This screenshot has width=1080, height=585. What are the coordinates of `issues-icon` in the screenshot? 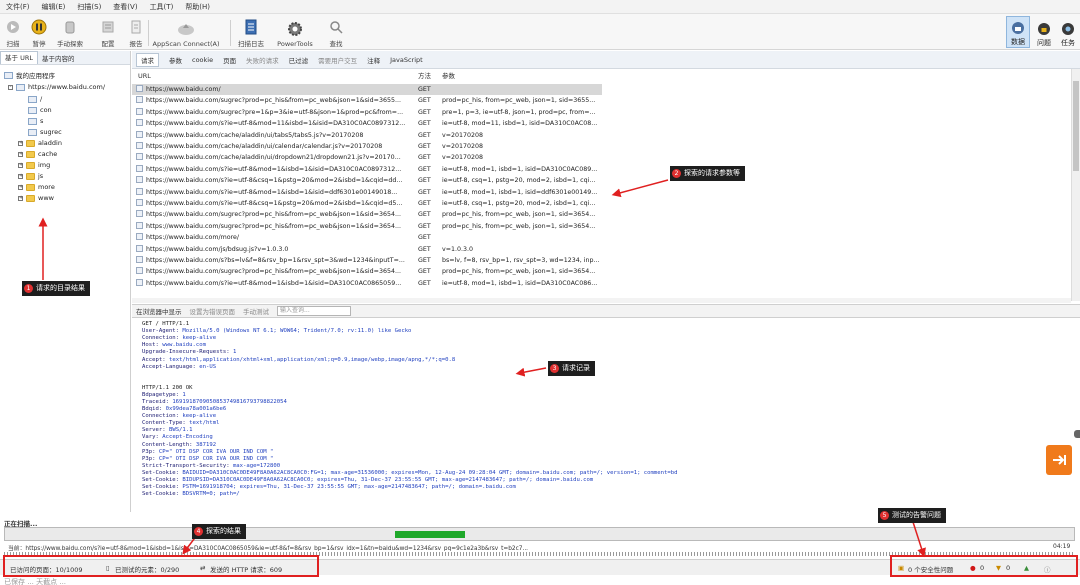 It's located at (1044, 30).